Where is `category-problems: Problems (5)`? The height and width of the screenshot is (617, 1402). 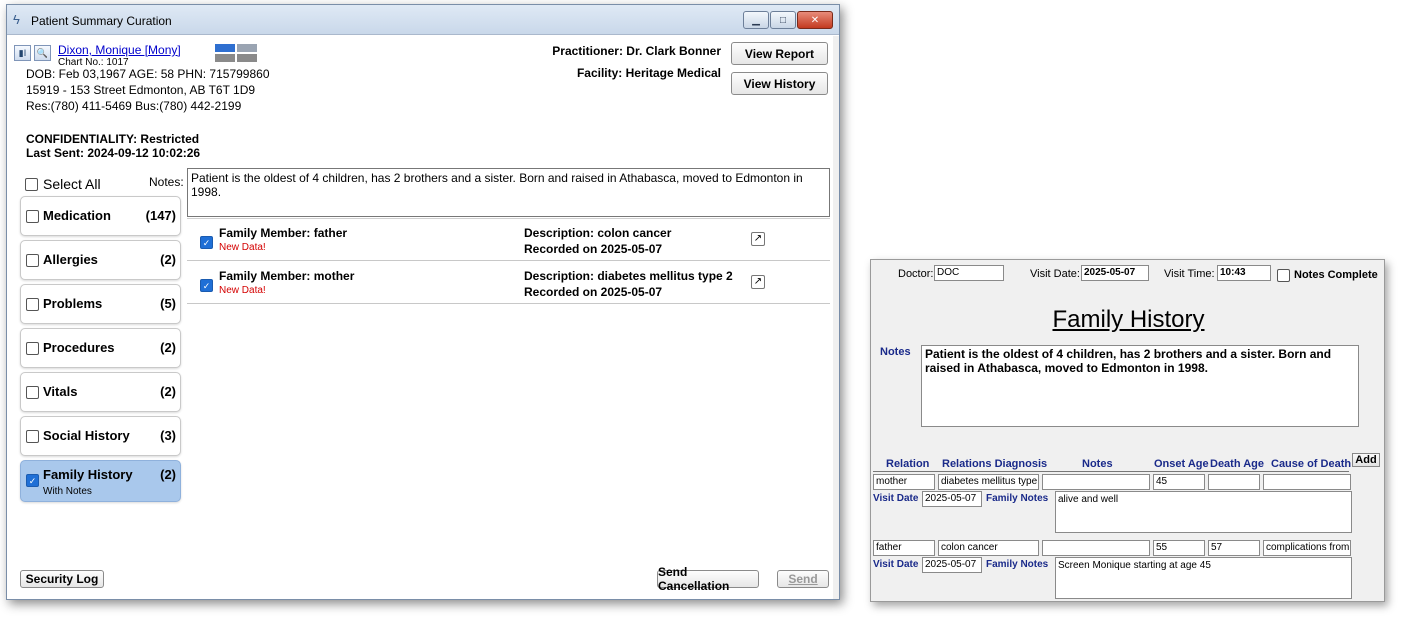
category-problems: Problems (5) is located at coordinates (100, 304).